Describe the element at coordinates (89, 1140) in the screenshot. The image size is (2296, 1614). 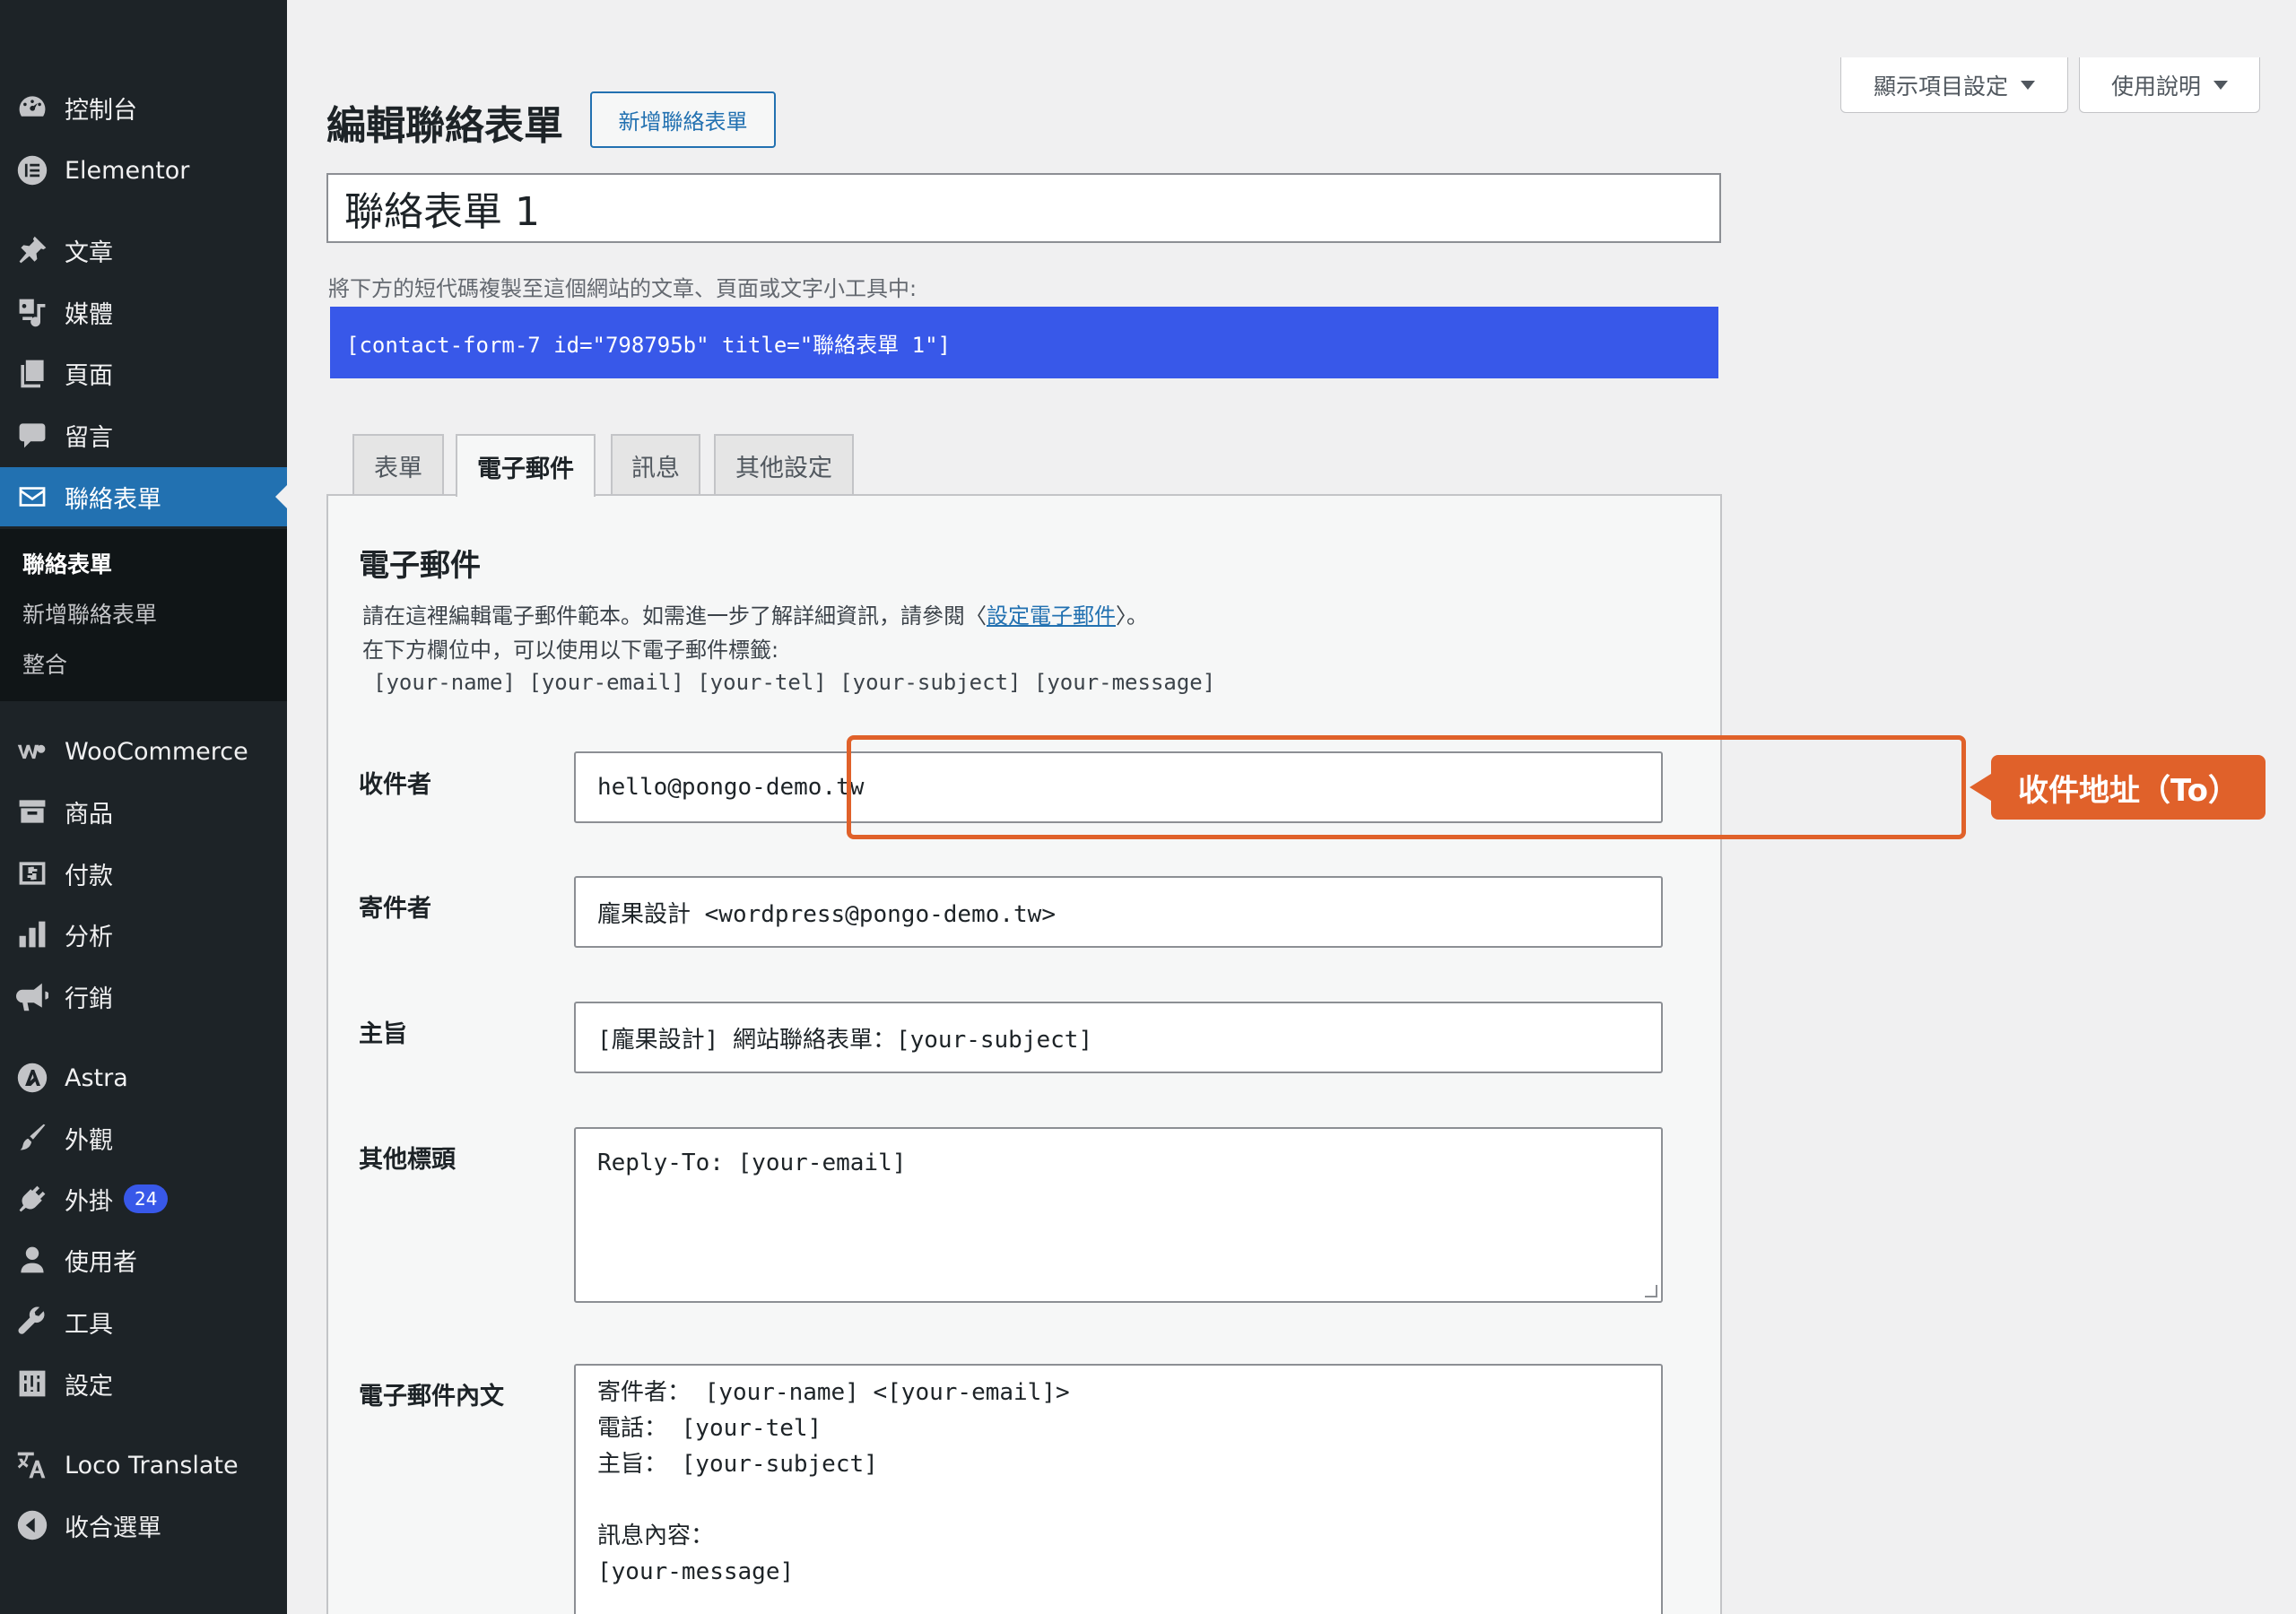
I see `sidebar-item-label: 外觀` at that location.